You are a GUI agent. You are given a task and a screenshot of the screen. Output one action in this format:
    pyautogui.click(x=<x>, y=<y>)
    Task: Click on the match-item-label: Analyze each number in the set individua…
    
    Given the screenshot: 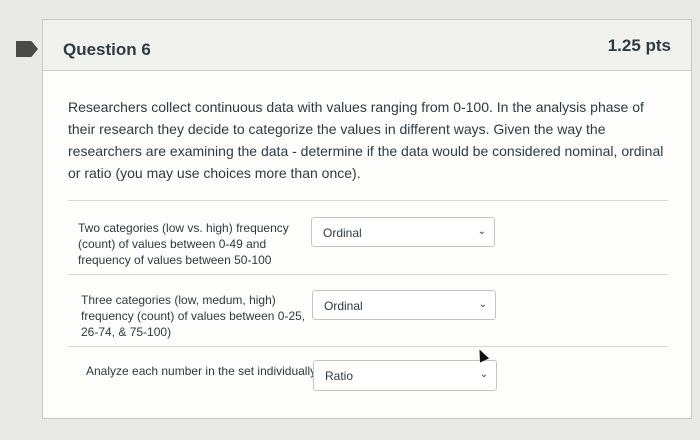 What is the action you would take?
    pyautogui.click(x=201, y=371)
    